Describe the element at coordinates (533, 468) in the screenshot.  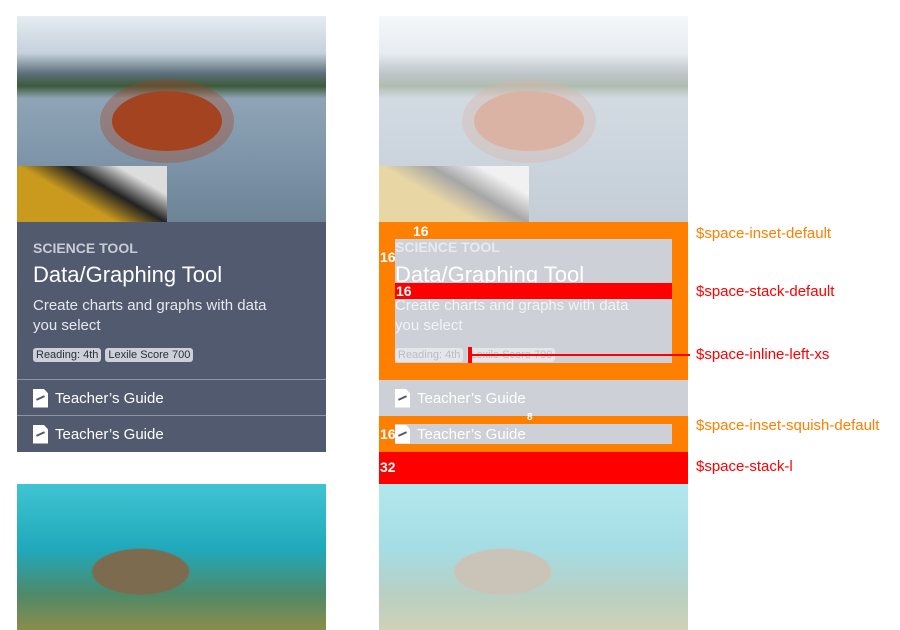
I see `stack-l-bar` at that location.